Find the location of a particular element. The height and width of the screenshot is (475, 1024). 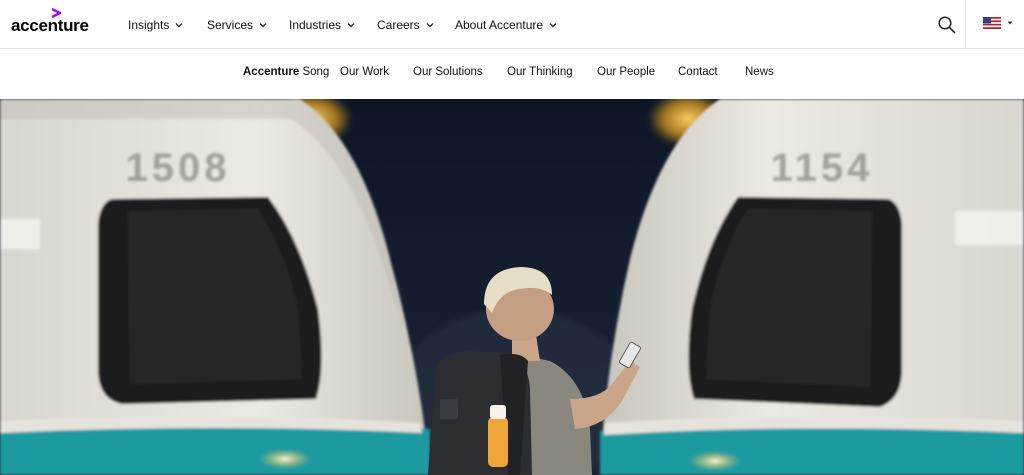

nav-label: Careers is located at coordinates (398, 25).